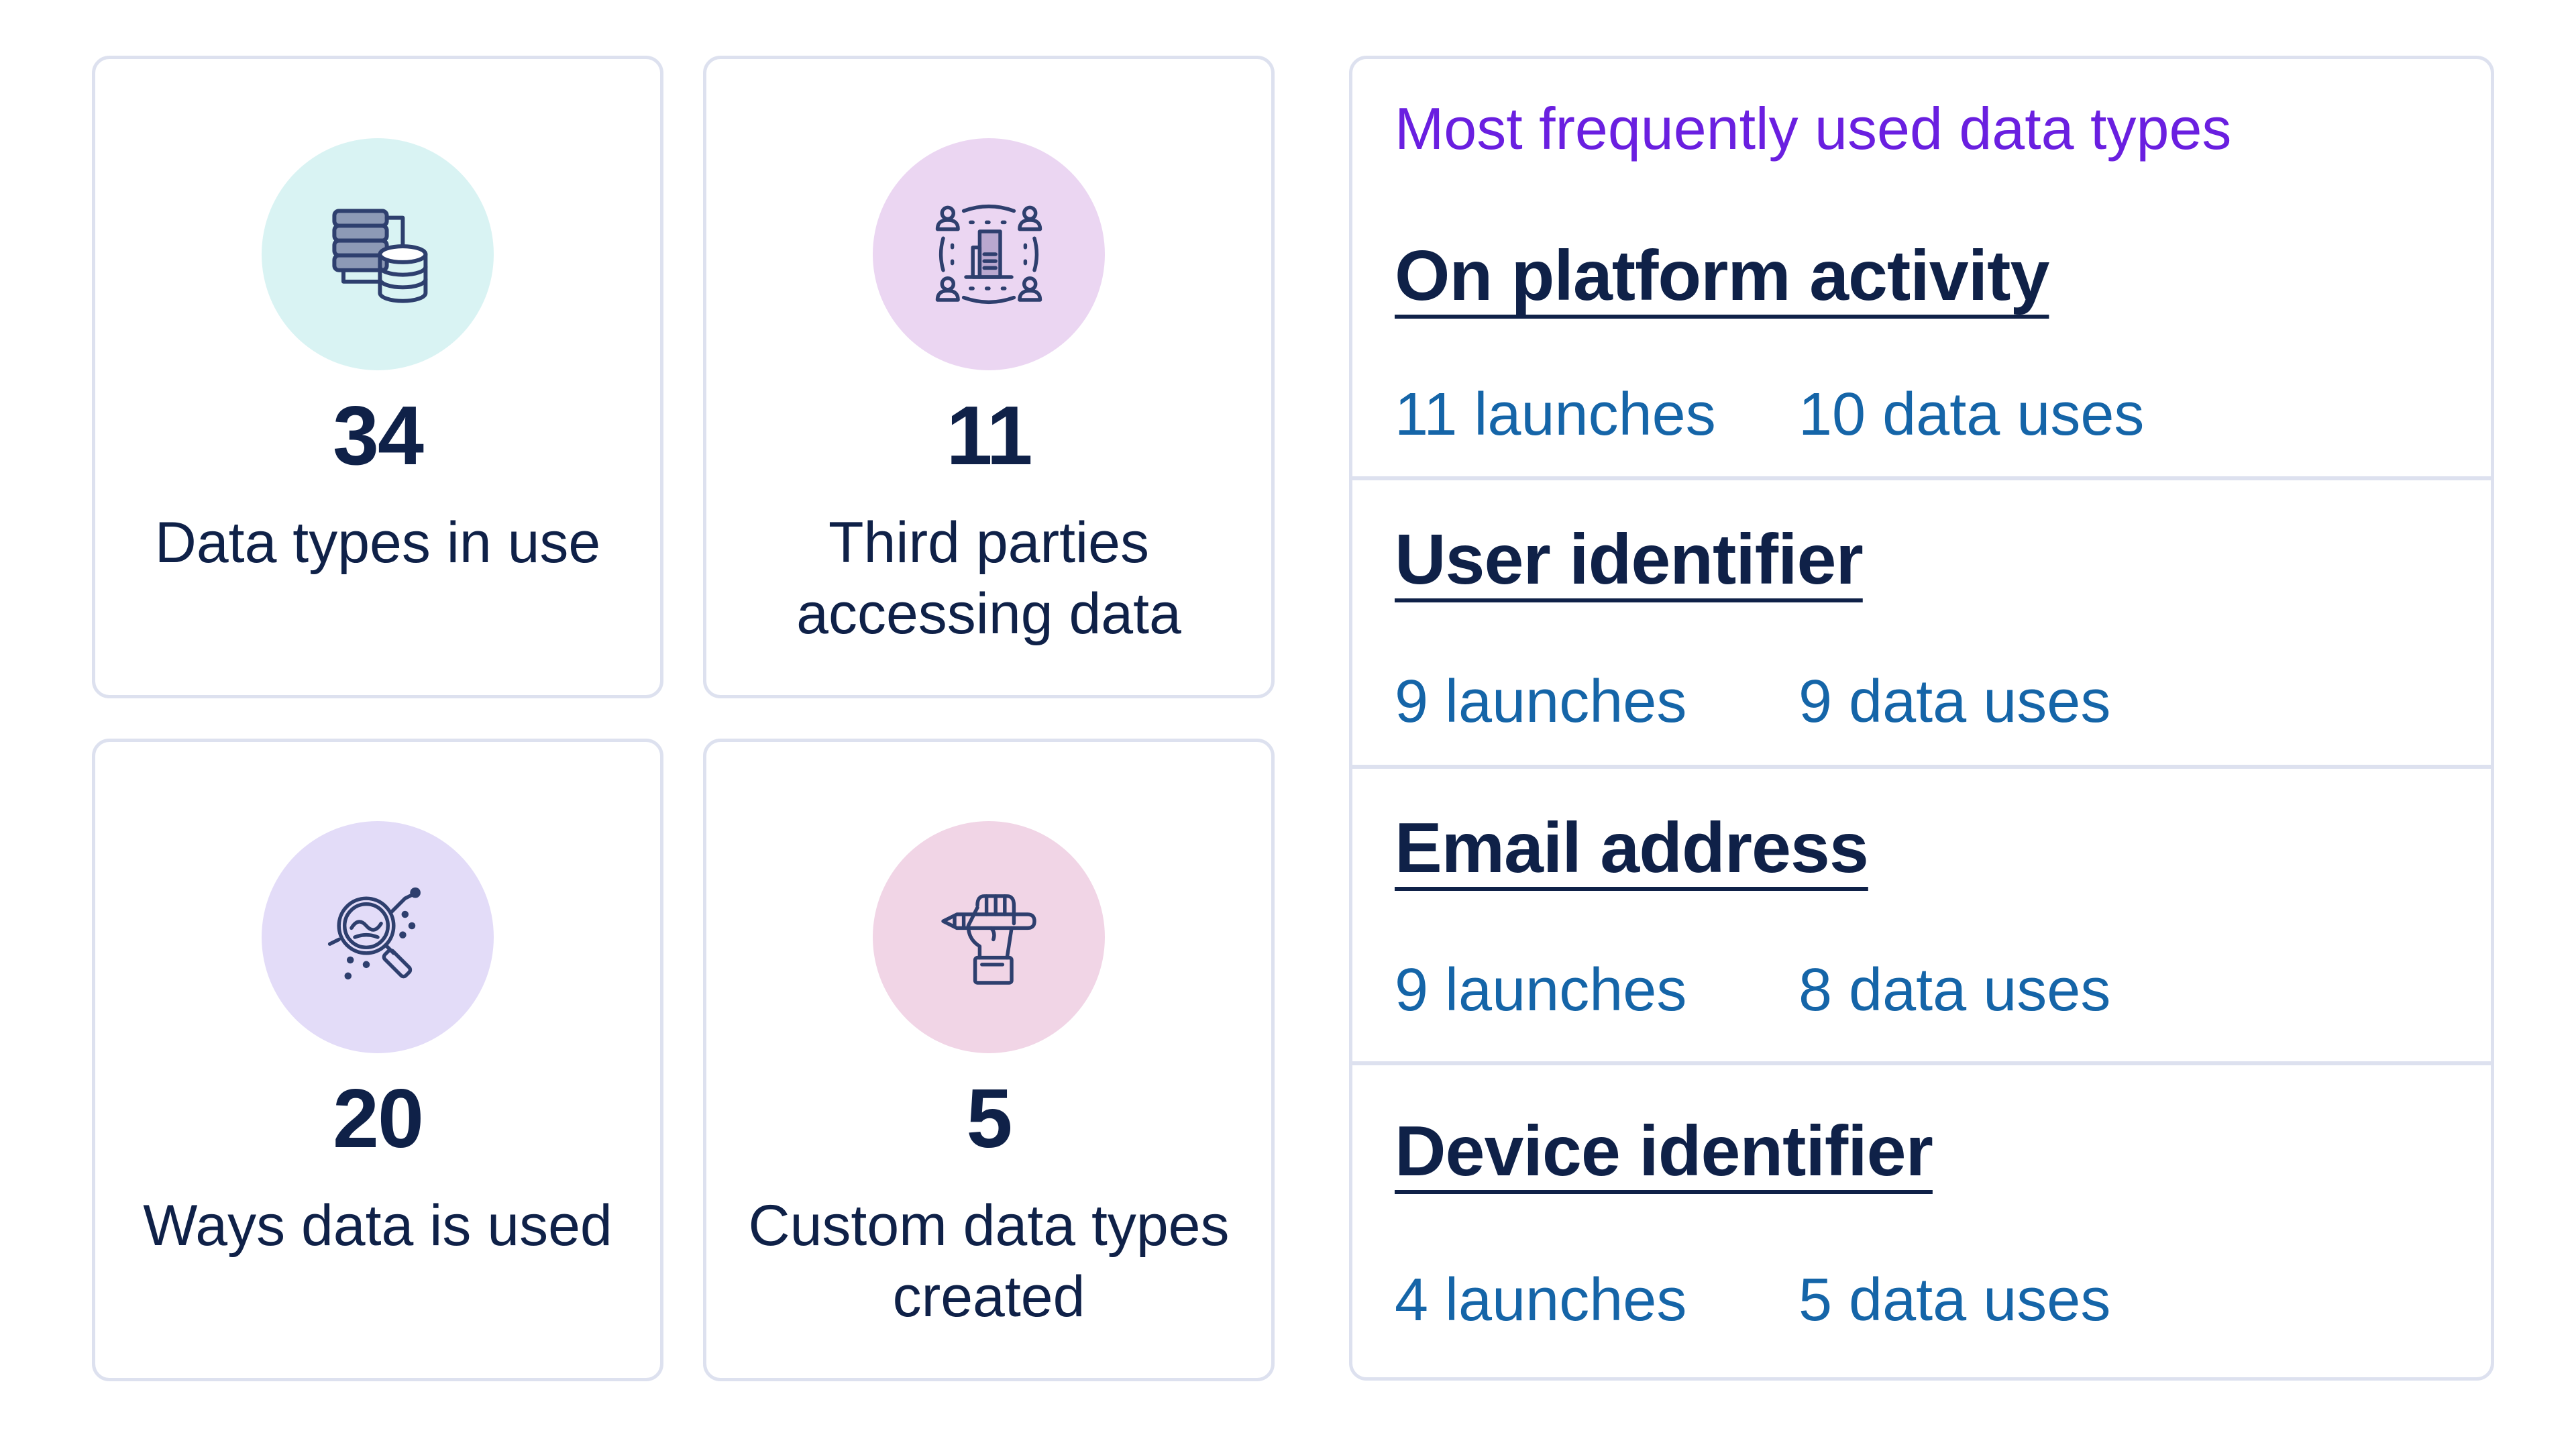 The height and width of the screenshot is (1445, 2576). What do you see at coordinates (377, 1060) in the screenshot?
I see `stat-card-data-uses: 20 Ways data is used` at bounding box center [377, 1060].